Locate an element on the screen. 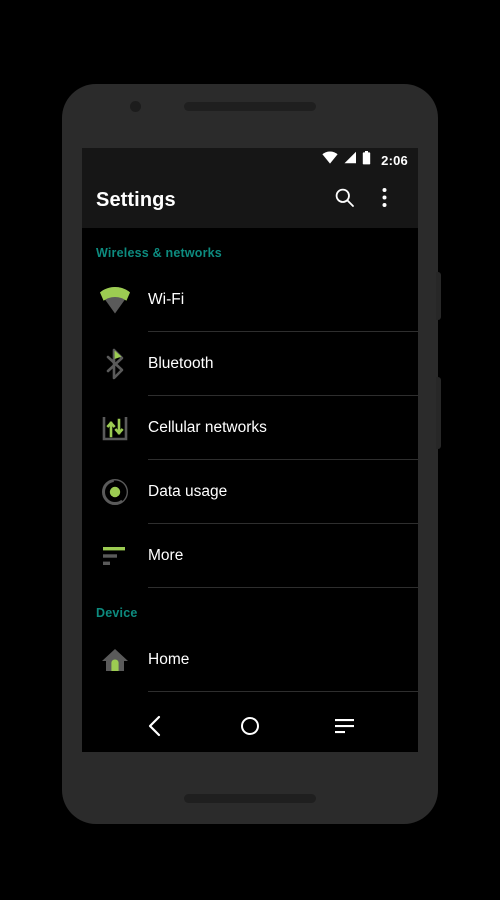 The height and width of the screenshot is (900, 500). list-item-label: Home is located at coordinates (169, 659).